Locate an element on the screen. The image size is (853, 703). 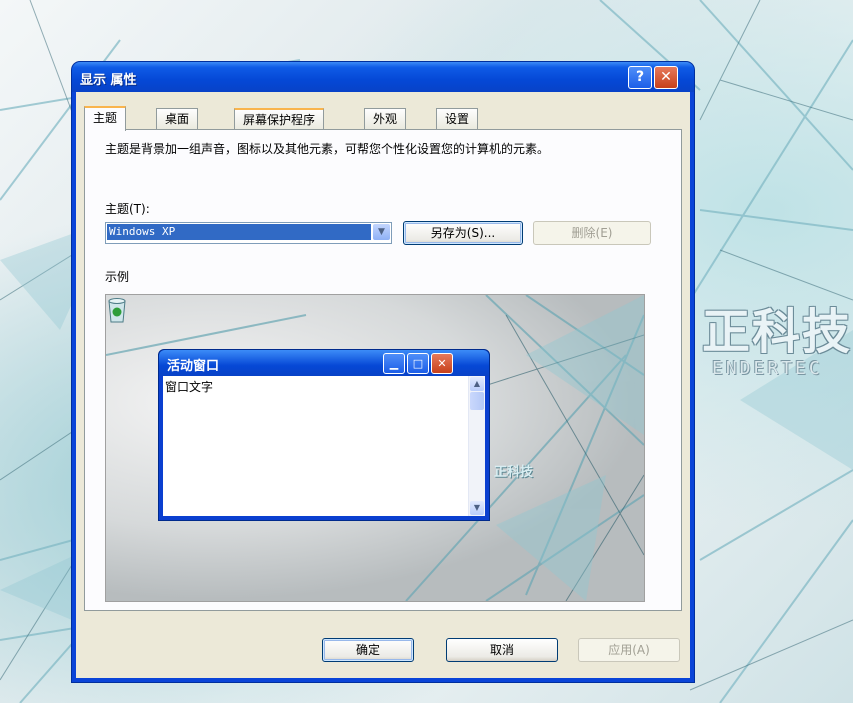
tab-screensaver: 屏幕保护程序 is located at coordinates (279, 119).